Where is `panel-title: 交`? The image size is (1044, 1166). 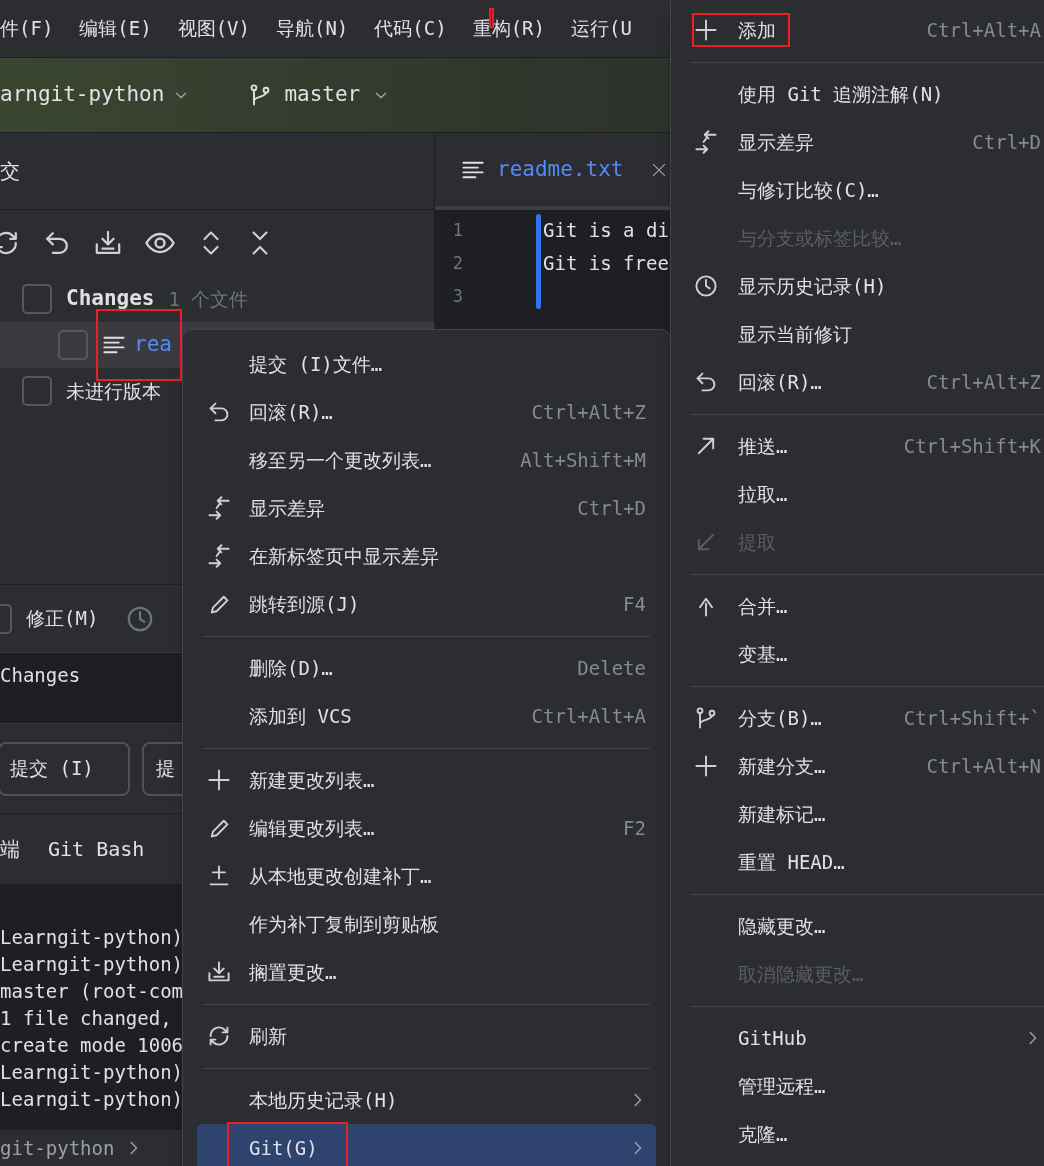 panel-title: 交 is located at coordinates (10, 171).